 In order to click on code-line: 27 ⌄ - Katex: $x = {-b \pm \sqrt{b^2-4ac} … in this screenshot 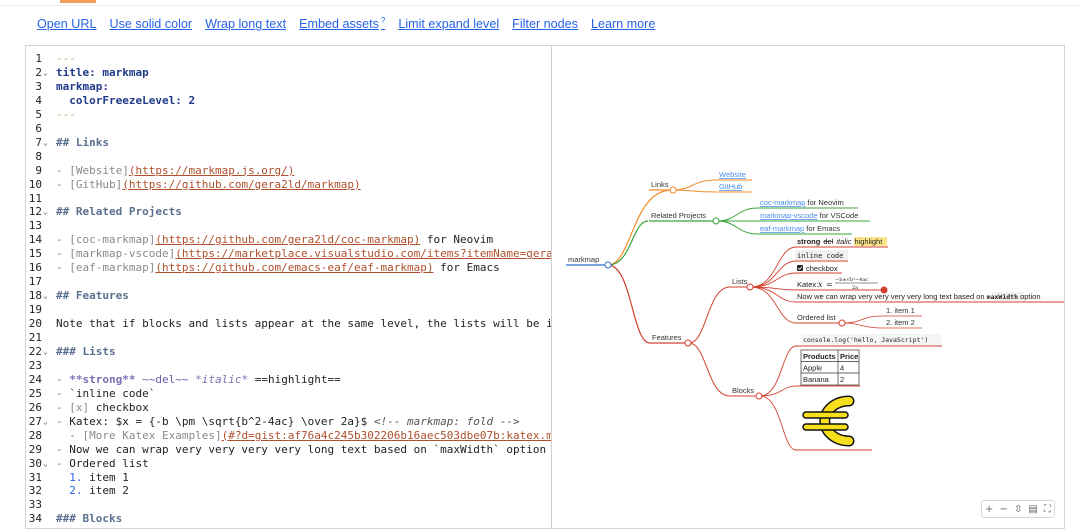, I will do `click(288, 422)`.